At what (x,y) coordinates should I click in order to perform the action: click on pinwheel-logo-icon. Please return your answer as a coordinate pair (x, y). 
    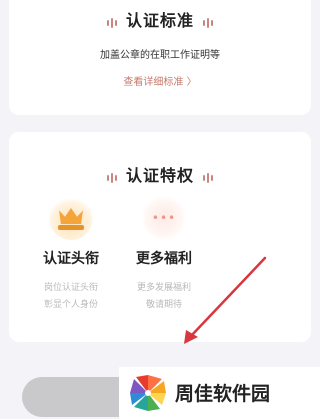
    Looking at the image, I should click on (148, 393).